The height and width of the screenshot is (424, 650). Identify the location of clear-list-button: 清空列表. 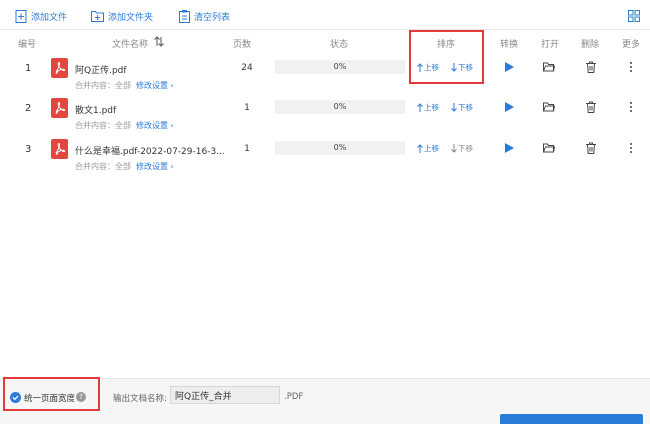
(204, 16).